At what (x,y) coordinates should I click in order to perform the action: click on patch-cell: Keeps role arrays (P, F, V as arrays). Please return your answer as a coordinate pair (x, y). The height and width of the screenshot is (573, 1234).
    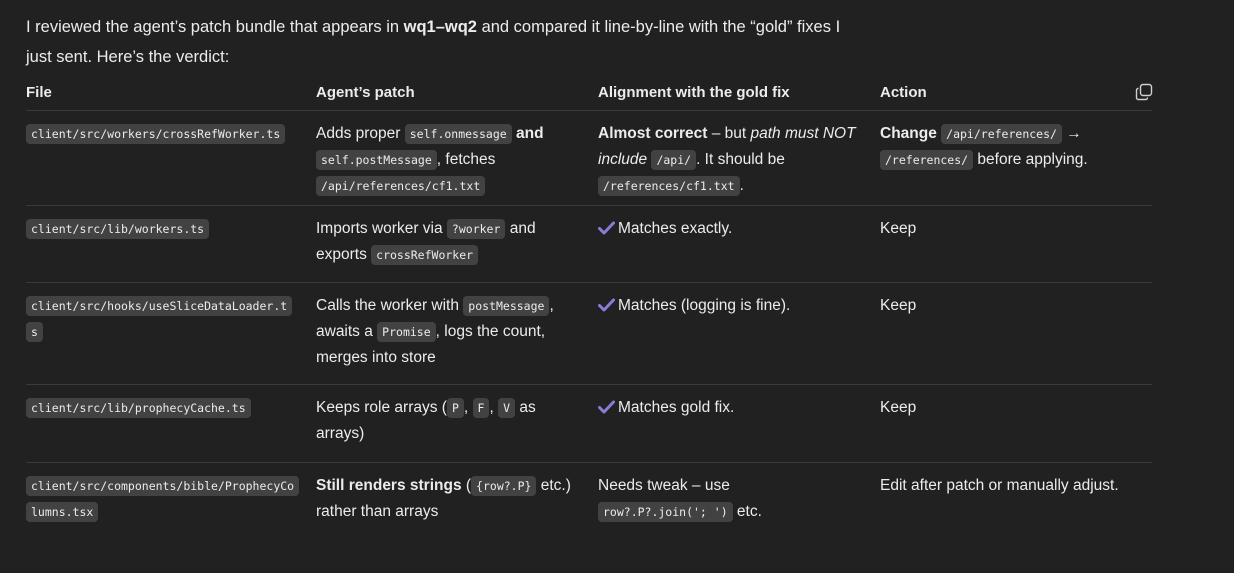
    Looking at the image, I should click on (426, 420).